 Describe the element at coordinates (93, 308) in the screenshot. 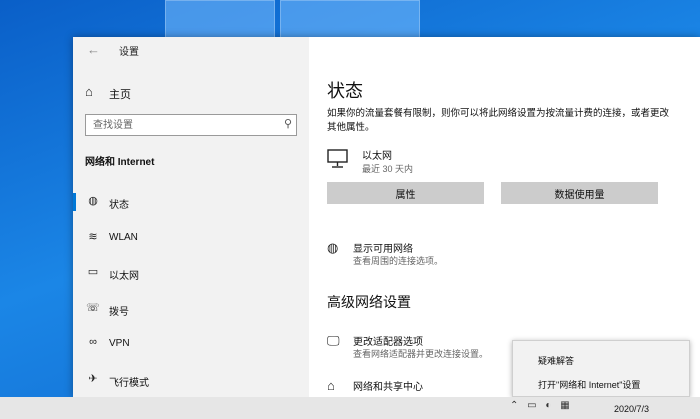

I see `dialup-icon: ☏` at that location.